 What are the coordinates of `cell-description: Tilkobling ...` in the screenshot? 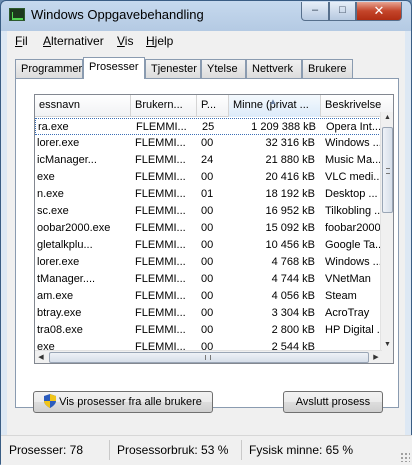 It's located at (354, 211).